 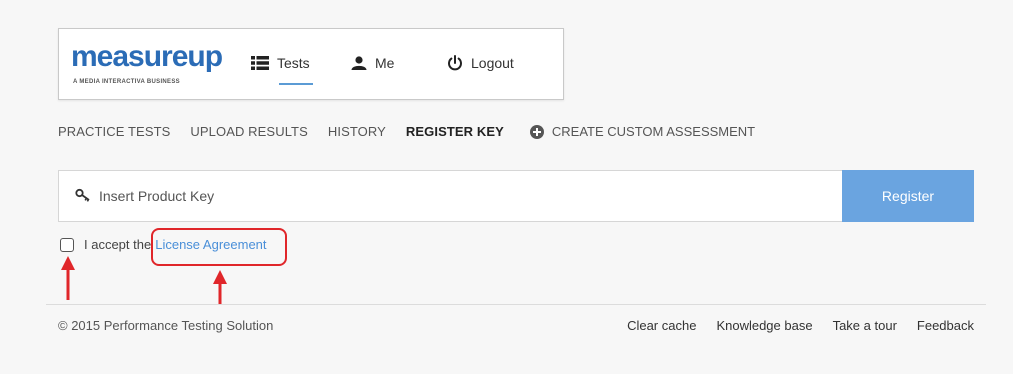 What do you see at coordinates (908, 196) in the screenshot?
I see `register-button: Register` at bounding box center [908, 196].